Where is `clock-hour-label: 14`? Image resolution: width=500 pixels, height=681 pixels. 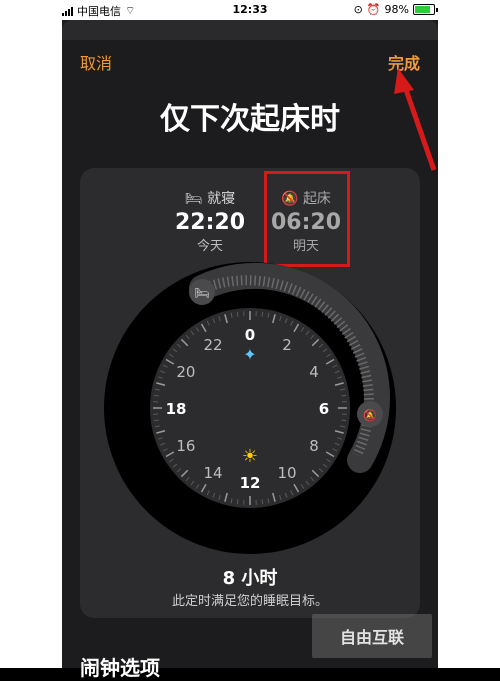
clock-hour-label: 14 is located at coordinates (212, 473).